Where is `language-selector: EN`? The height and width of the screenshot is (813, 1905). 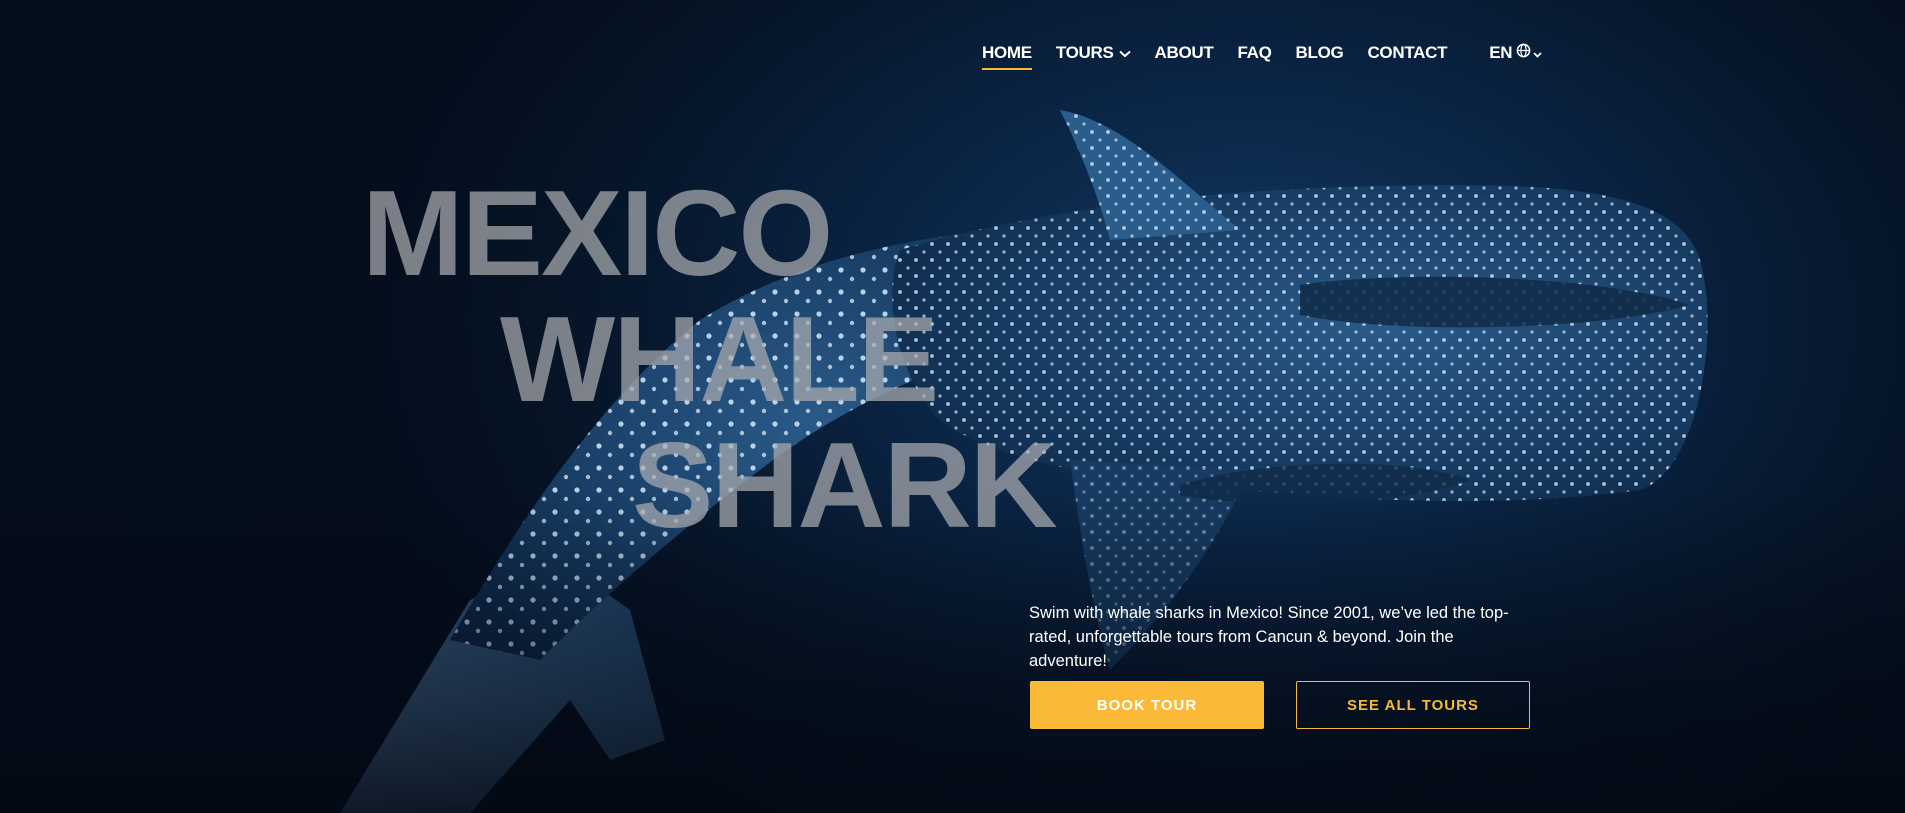
language-selector: EN is located at coordinates (1515, 53).